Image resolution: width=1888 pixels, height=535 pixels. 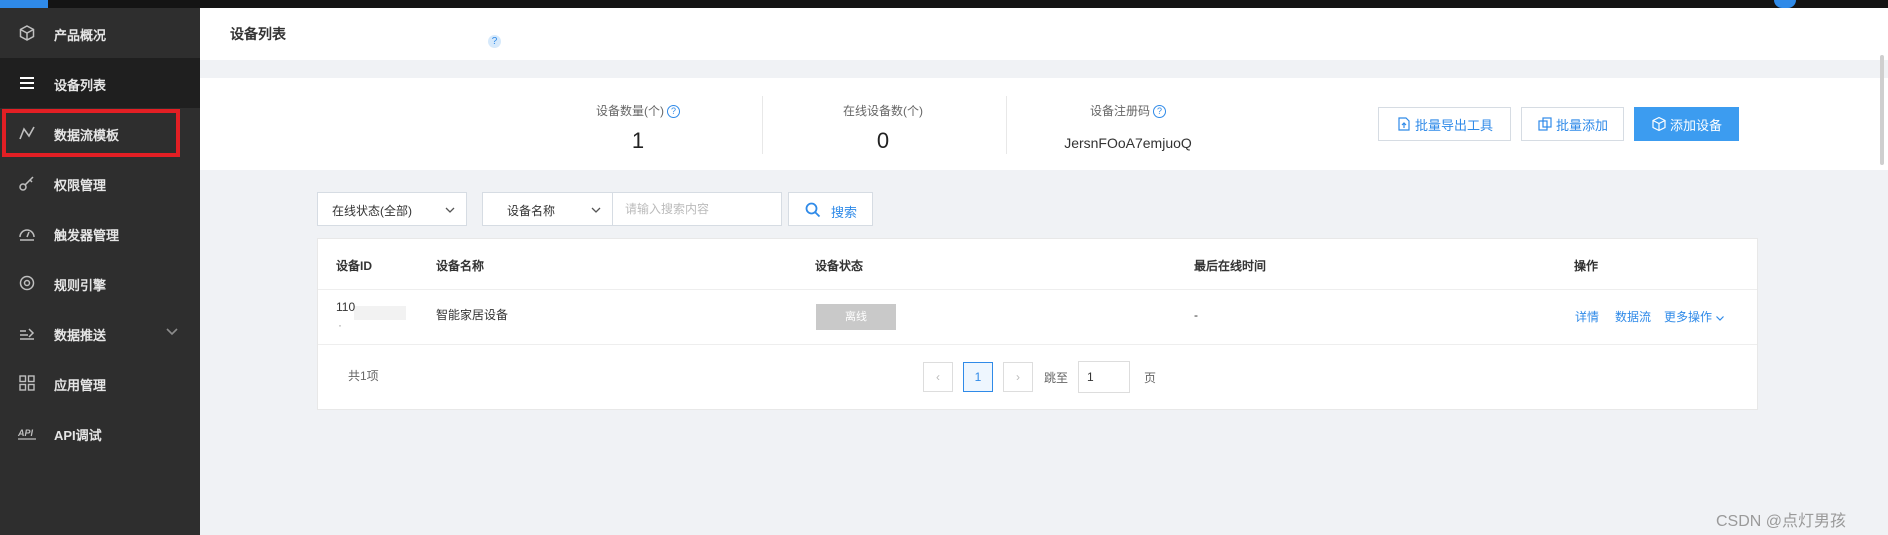 I want to click on stat-value: 1, so click(x=638, y=140).